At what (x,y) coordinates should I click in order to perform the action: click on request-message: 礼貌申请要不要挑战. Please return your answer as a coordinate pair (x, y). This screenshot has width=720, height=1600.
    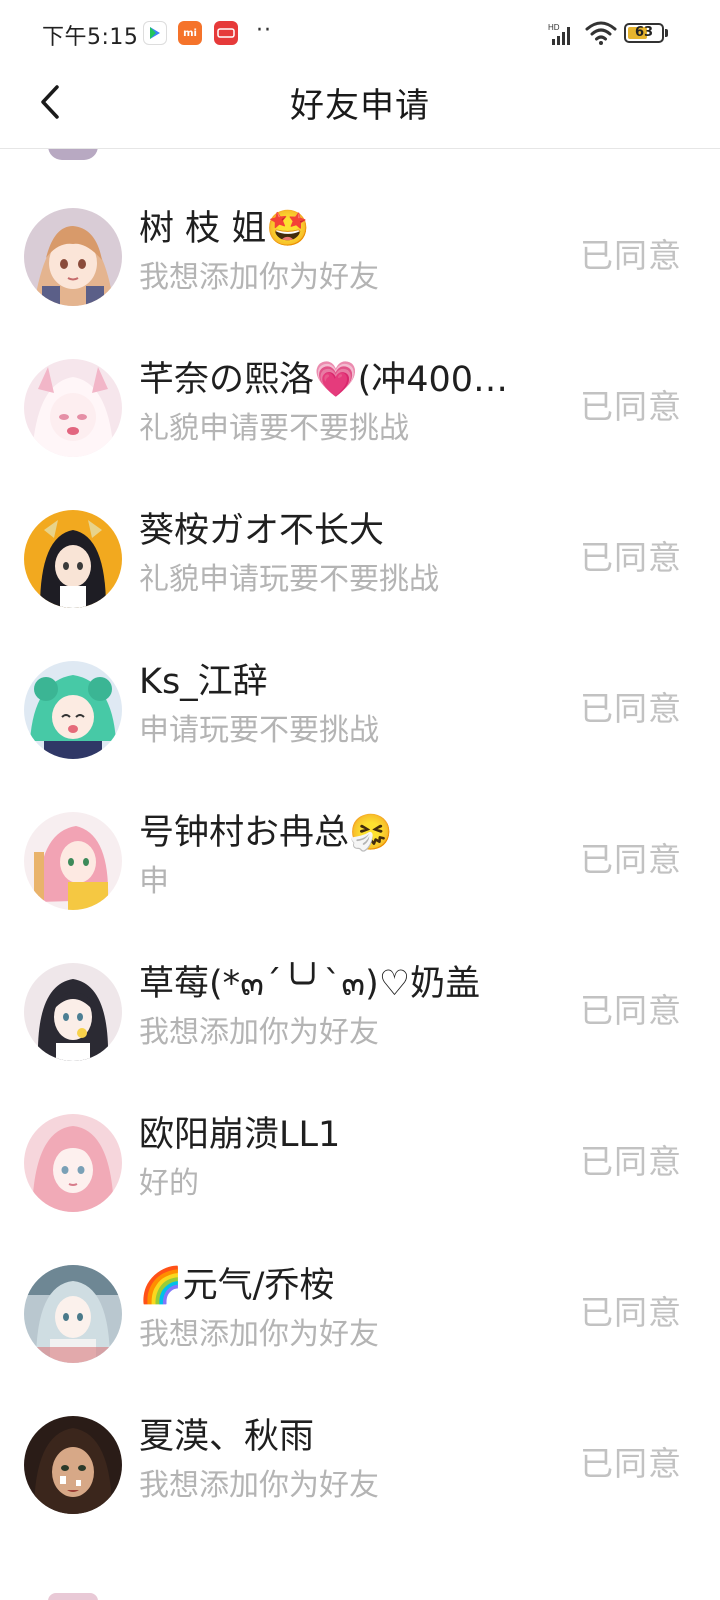
    Looking at the image, I should click on (274, 428).